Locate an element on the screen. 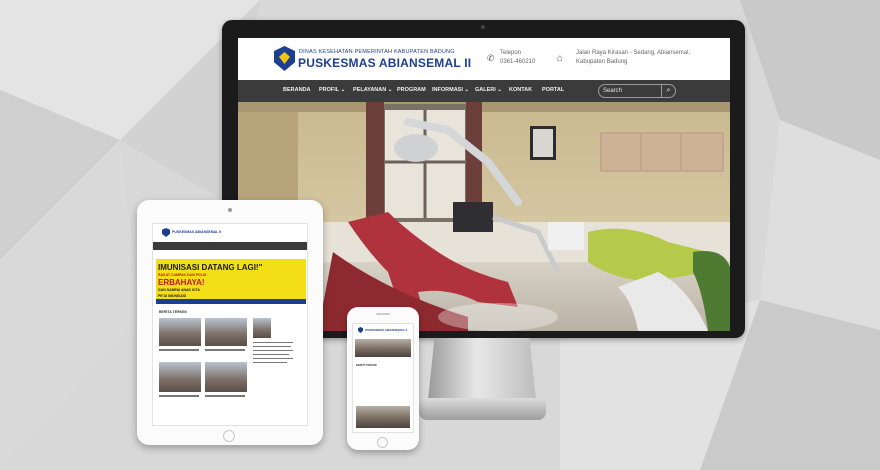 The image size is (880, 470). camera-dot is located at coordinates (483, 27).